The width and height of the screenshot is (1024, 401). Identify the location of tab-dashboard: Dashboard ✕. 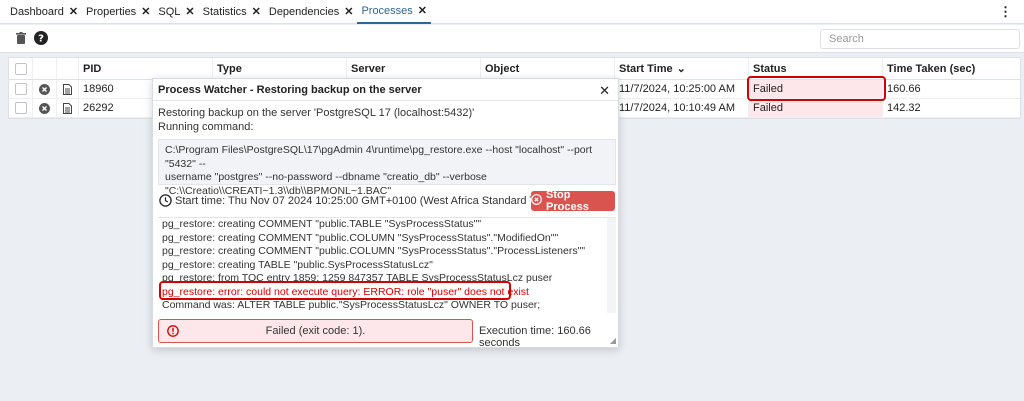
(44, 12).